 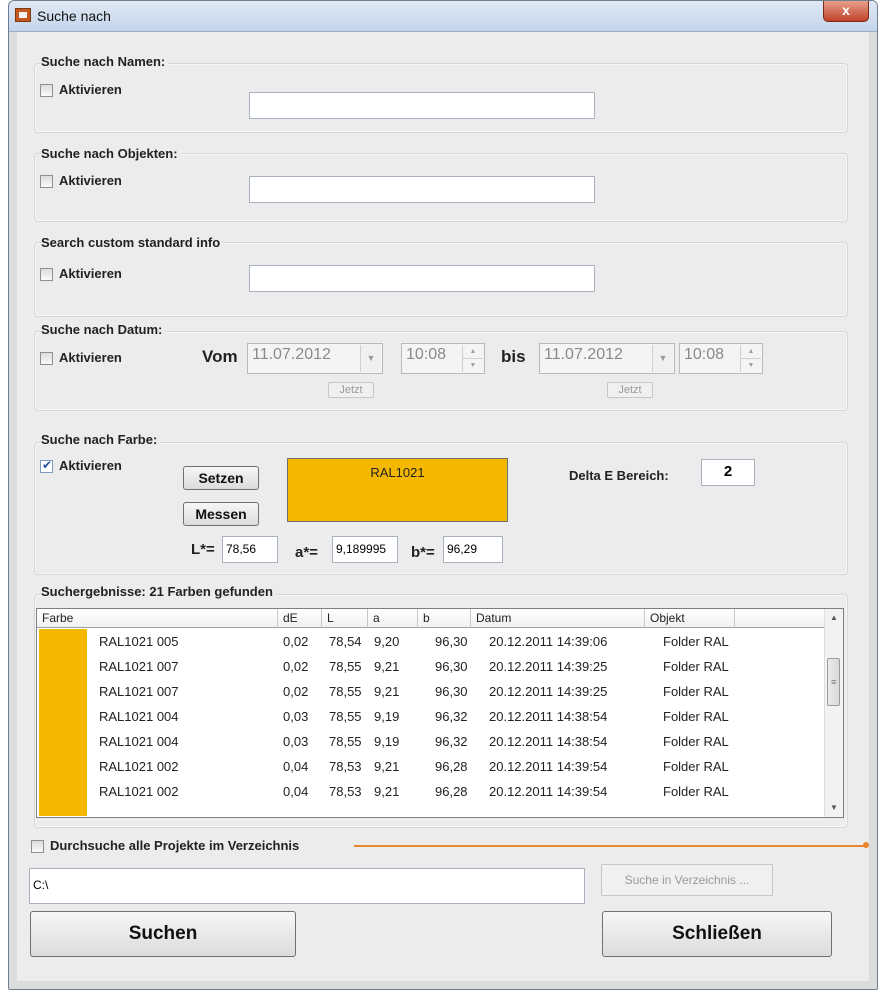 What do you see at coordinates (690, 618) in the screenshot?
I see `column-header-objekt: Objekt` at bounding box center [690, 618].